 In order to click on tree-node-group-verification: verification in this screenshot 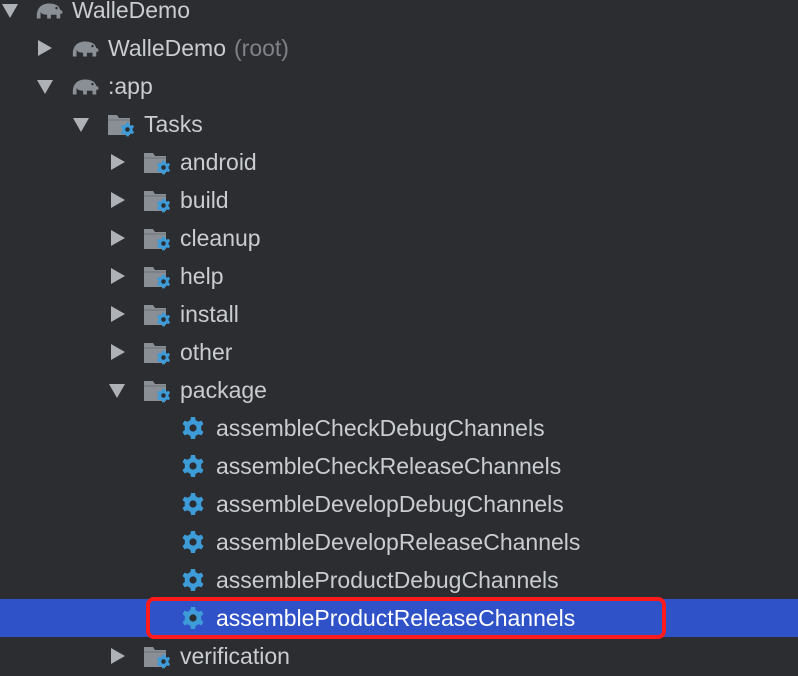, I will do `click(399, 656)`.